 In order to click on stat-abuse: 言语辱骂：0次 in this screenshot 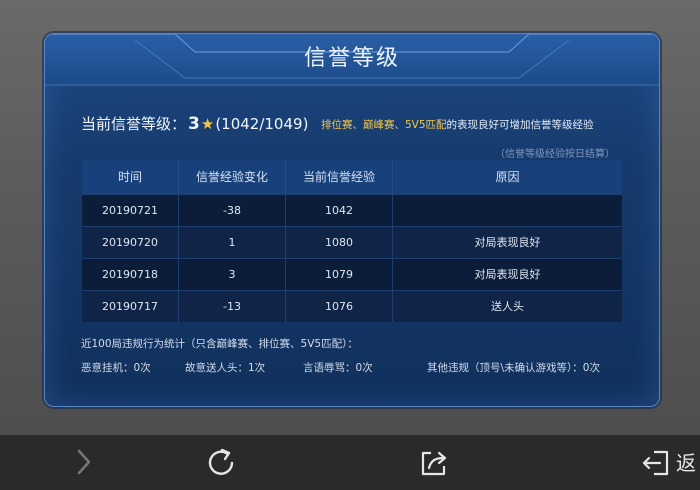, I will do `click(338, 368)`.